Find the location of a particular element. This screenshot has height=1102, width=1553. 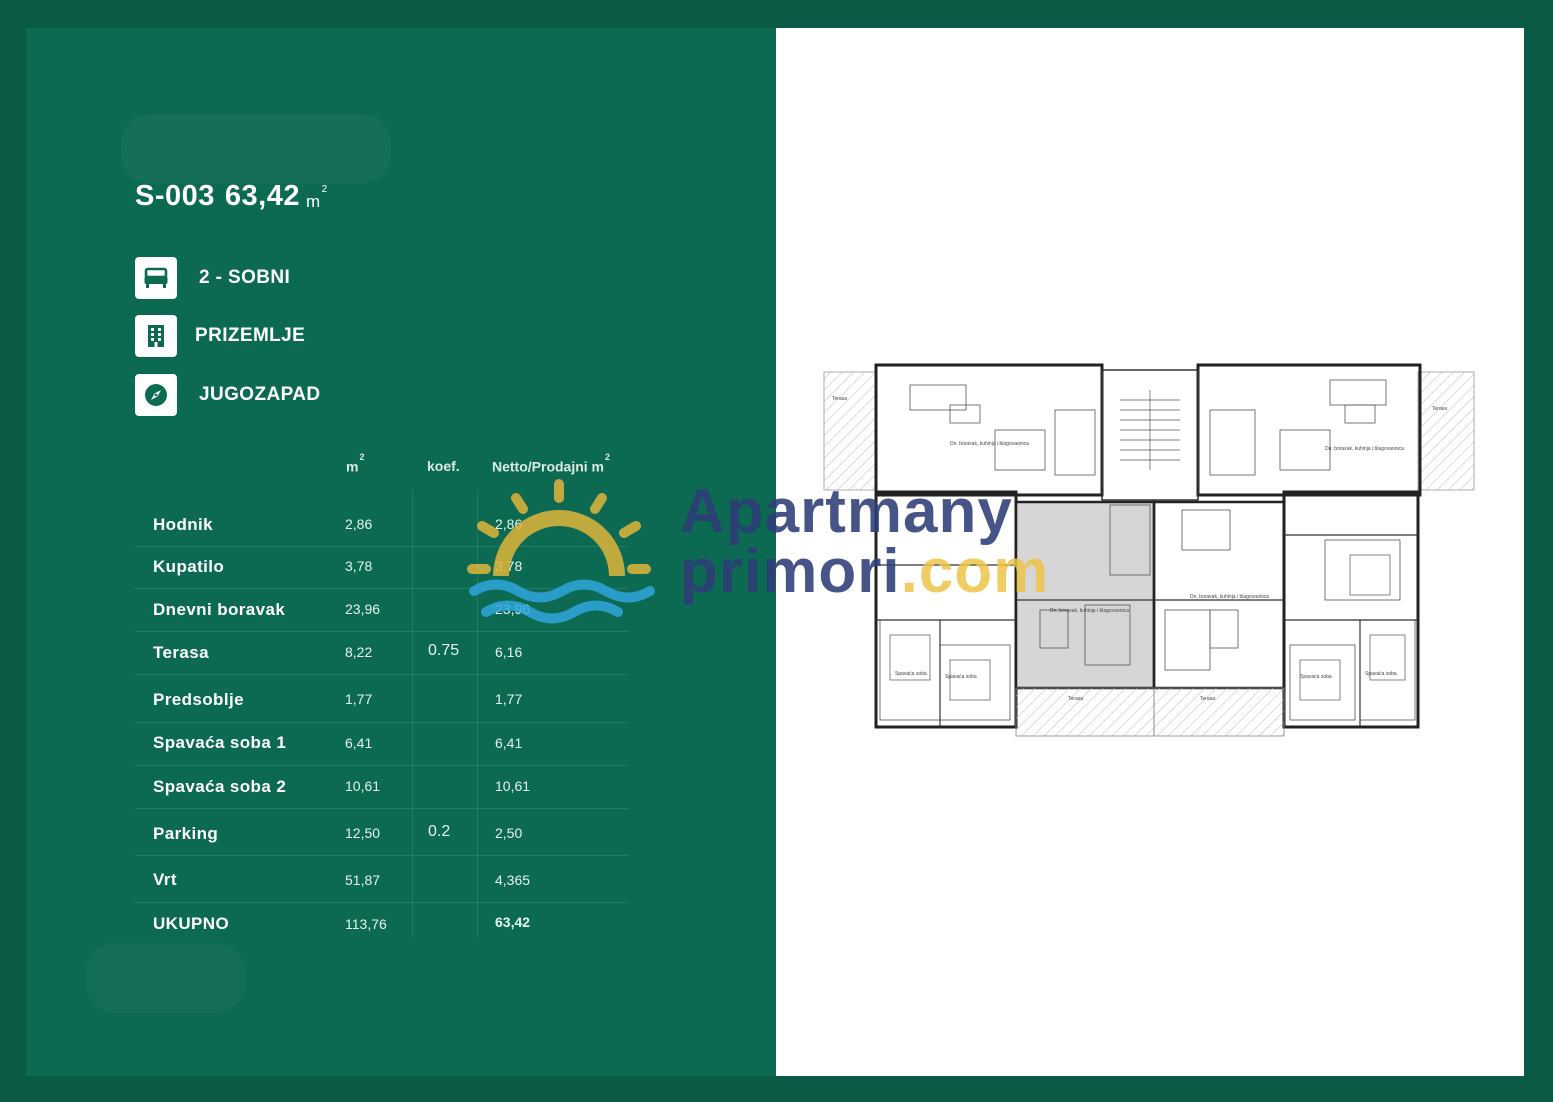

bed-icon is located at coordinates (156, 278).